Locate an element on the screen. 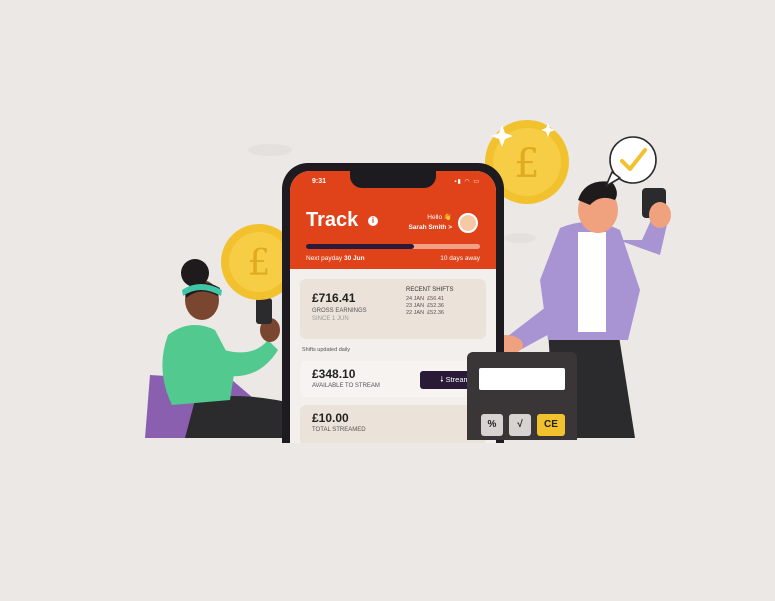 The image size is (775, 601). streamed-card: £10.00 TOTAL STREAMED is located at coordinates (393, 424).